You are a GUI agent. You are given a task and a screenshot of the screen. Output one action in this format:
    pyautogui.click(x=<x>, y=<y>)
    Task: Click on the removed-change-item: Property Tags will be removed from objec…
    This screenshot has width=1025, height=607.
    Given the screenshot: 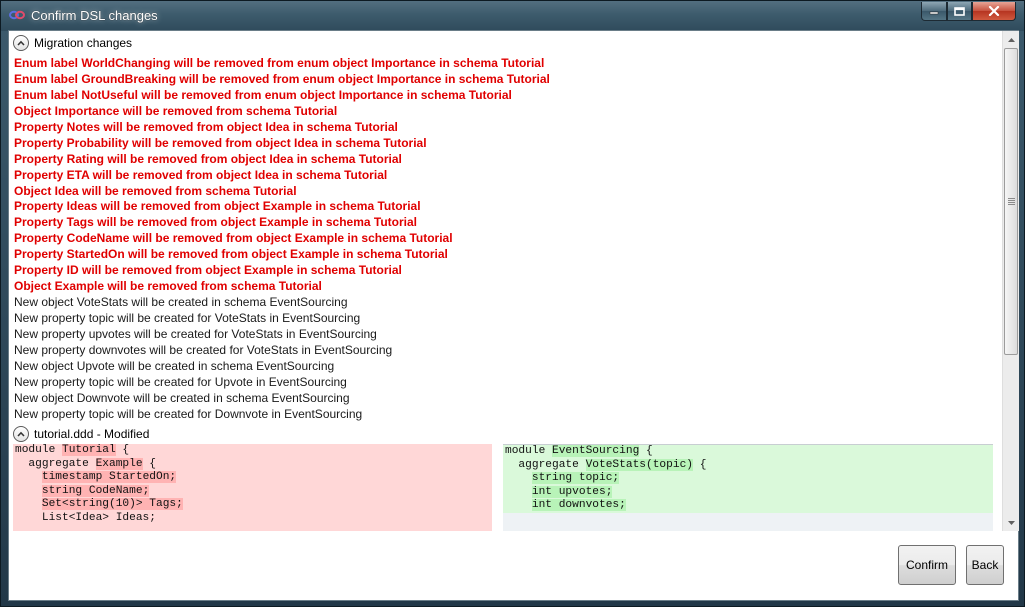 What is the action you would take?
    pyautogui.click(x=215, y=222)
    